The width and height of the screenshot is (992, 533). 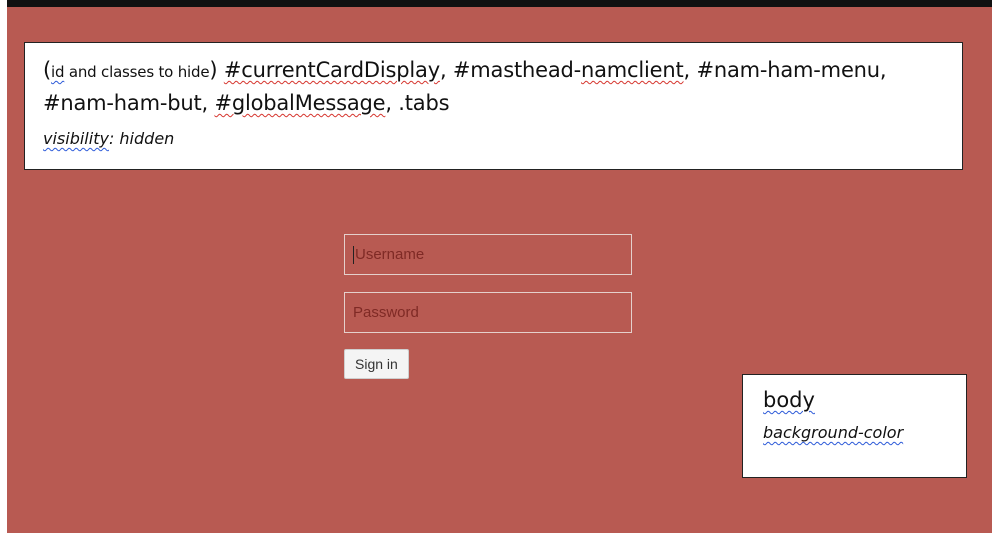 What do you see at coordinates (789, 400) in the screenshot?
I see `body-selector-label: body` at bounding box center [789, 400].